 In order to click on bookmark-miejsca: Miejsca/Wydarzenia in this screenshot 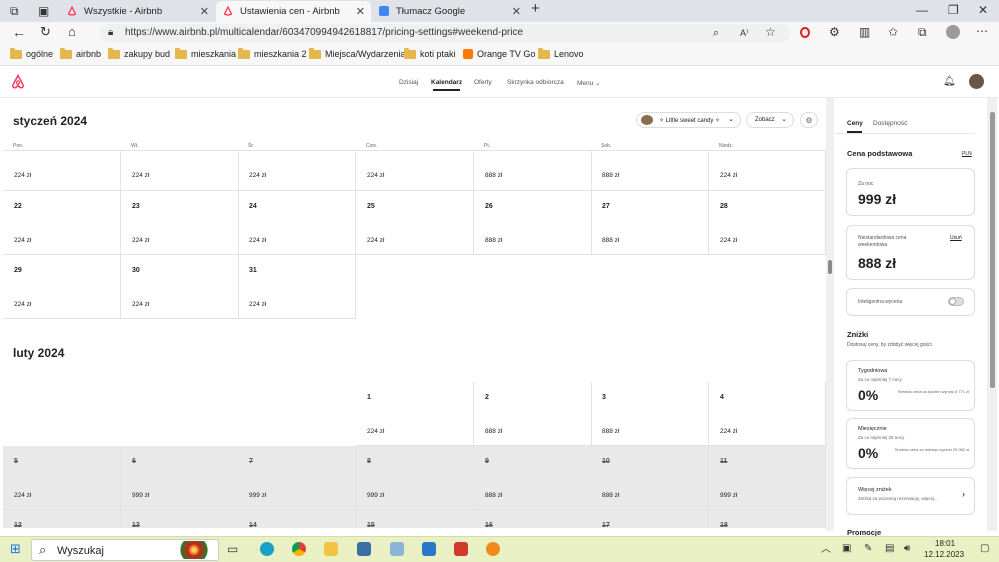, I will do `click(357, 53)`.